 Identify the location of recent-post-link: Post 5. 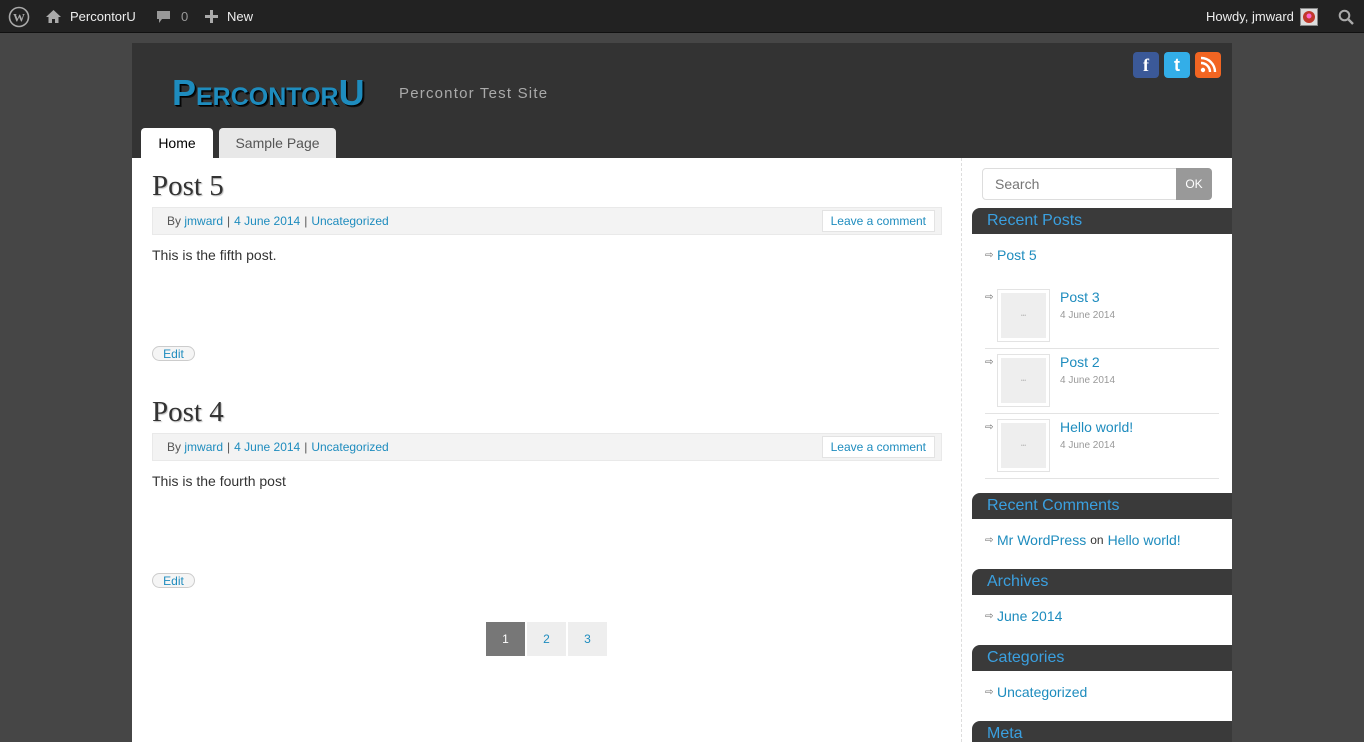
(1017, 255).